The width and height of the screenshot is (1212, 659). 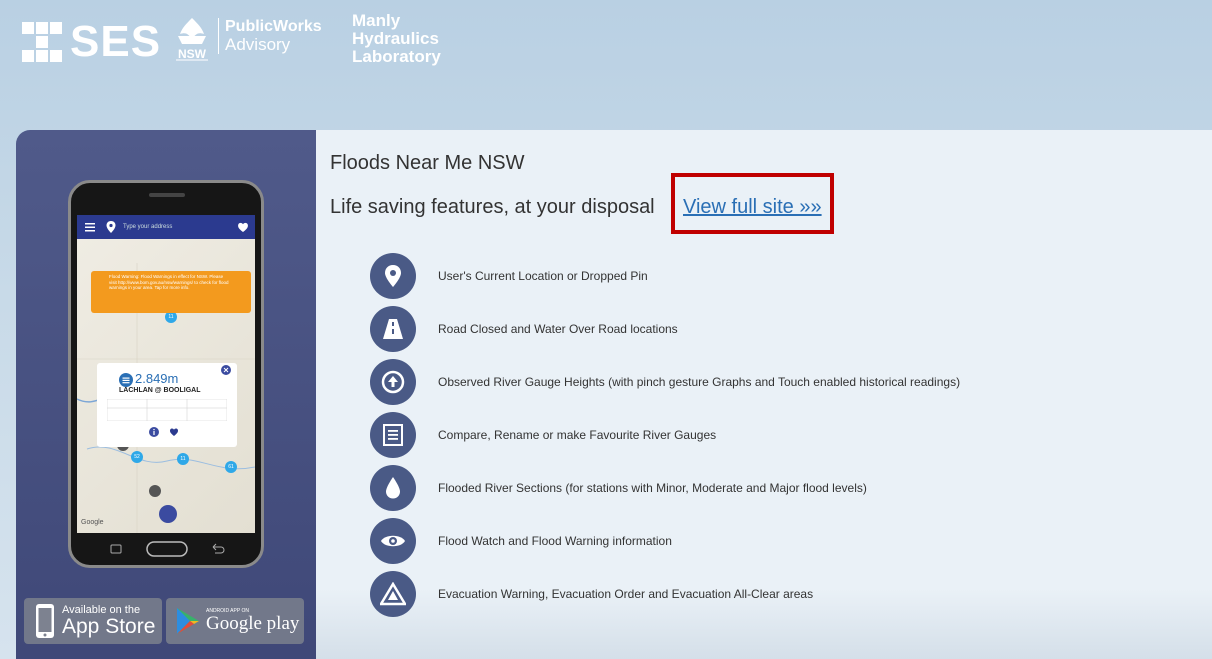 I want to click on gauge-popup: 2.849m LACHLAN @ BOOLIGAL, so click(x=167, y=405).